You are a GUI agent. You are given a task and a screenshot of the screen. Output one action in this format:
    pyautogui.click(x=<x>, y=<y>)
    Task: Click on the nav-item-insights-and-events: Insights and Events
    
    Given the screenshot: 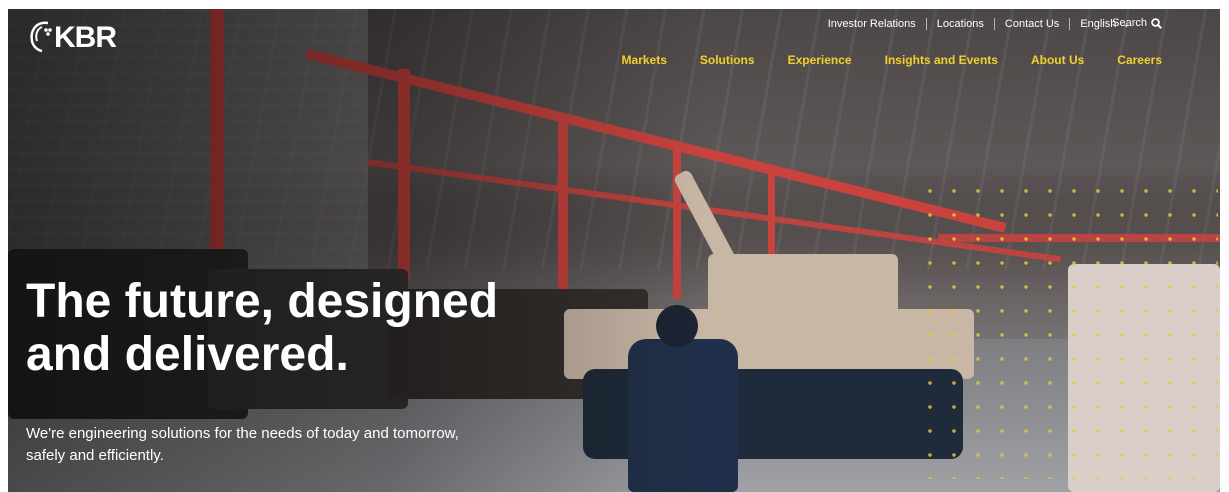 What is the action you would take?
    pyautogui.click(x=925, y=60)
    